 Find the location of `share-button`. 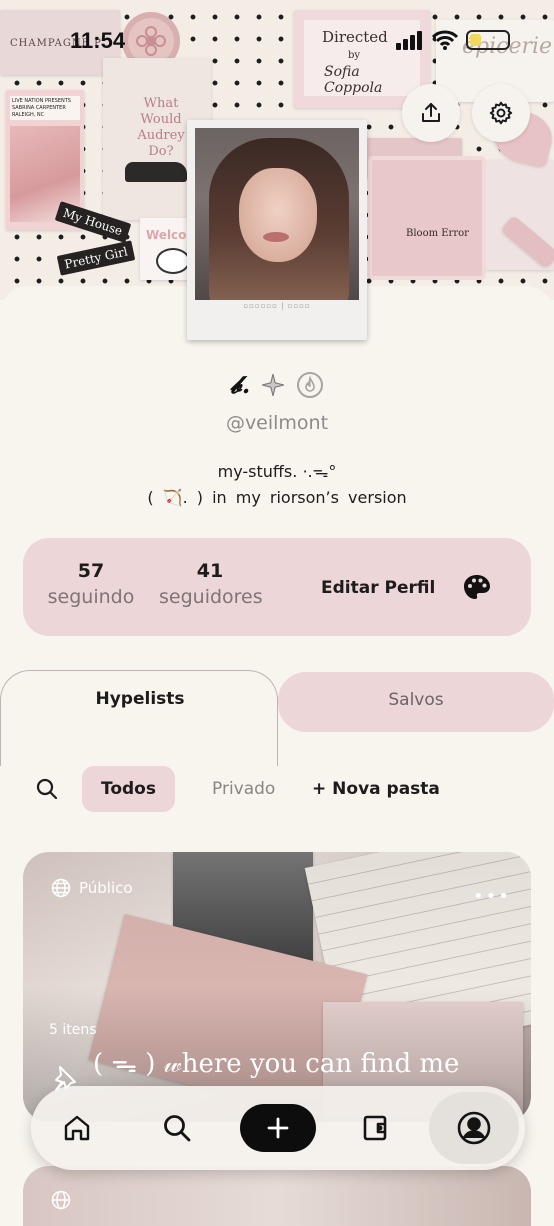

share-button is located at coordinates (431, 113).